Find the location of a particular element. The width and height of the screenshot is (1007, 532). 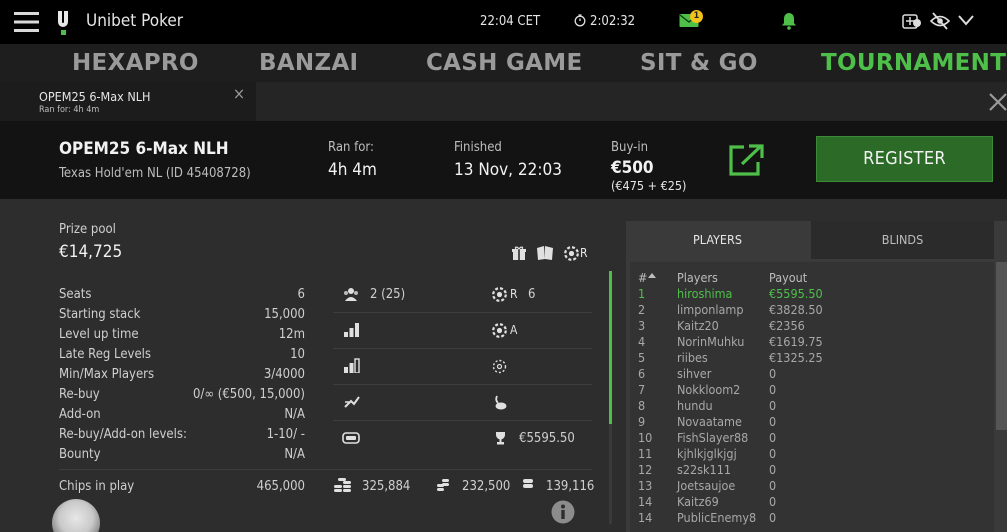

player-row-name: FishSlayer88 is located at coordinates (712, 437).